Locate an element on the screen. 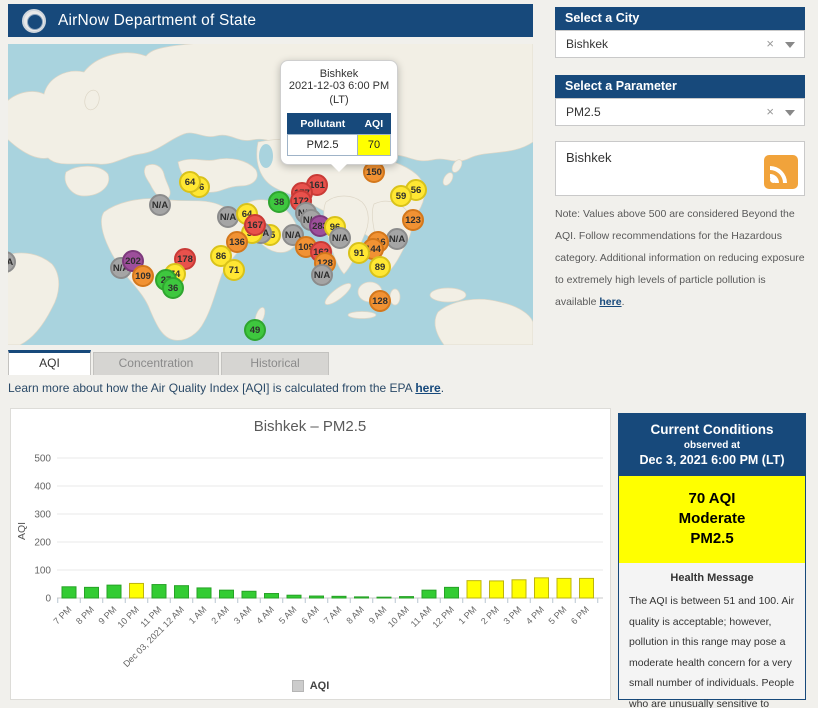 The height and width of the screenshot is (708, 818). legend-label: AQI is located at coordinates (319, 686).